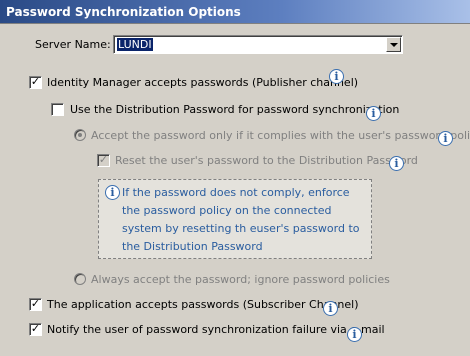  Describe the element at coordinates (80, 279) in the screenshot. I see `always-accept-radio` at that location.